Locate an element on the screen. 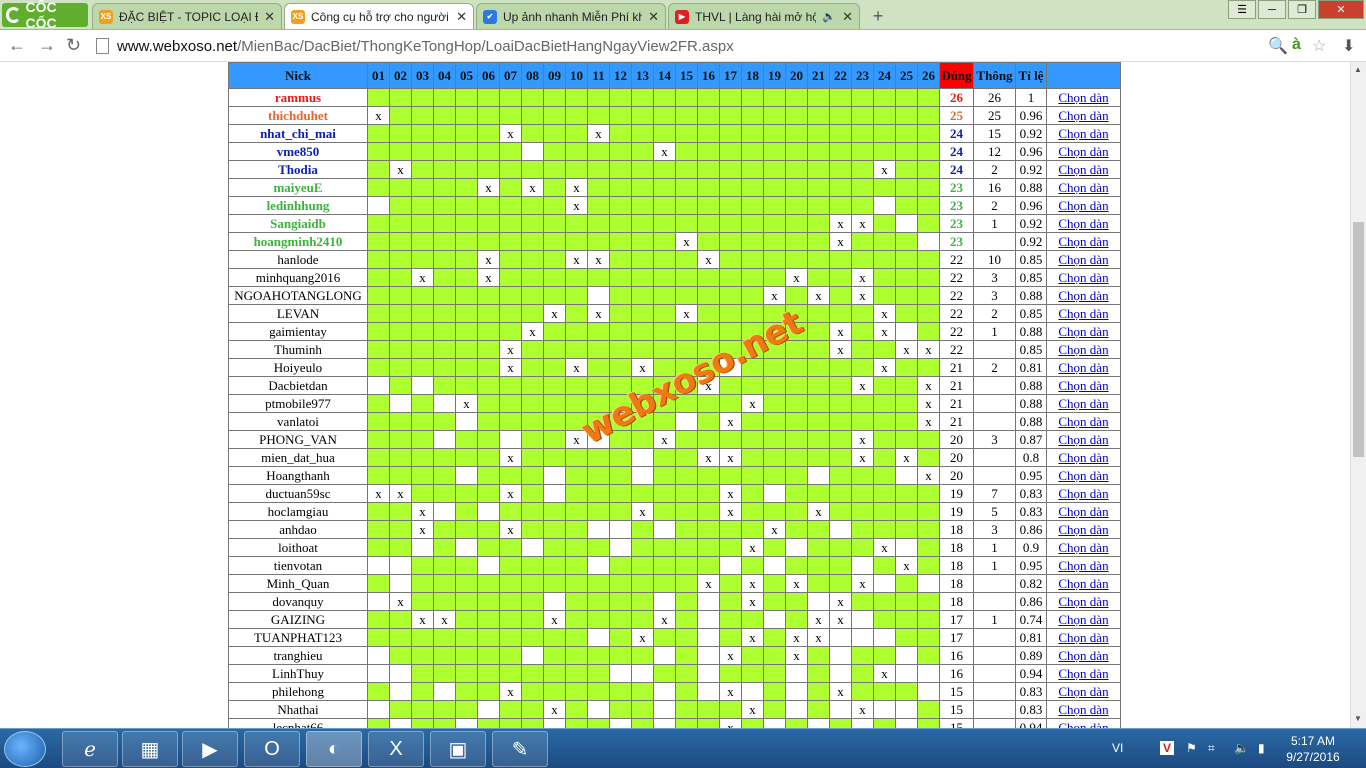 This screenshot has height=768, width=1366. tab-4: ▶ THVL | Làng hài mở hội 🔈 ✕ is located at coordinates (764, 16).